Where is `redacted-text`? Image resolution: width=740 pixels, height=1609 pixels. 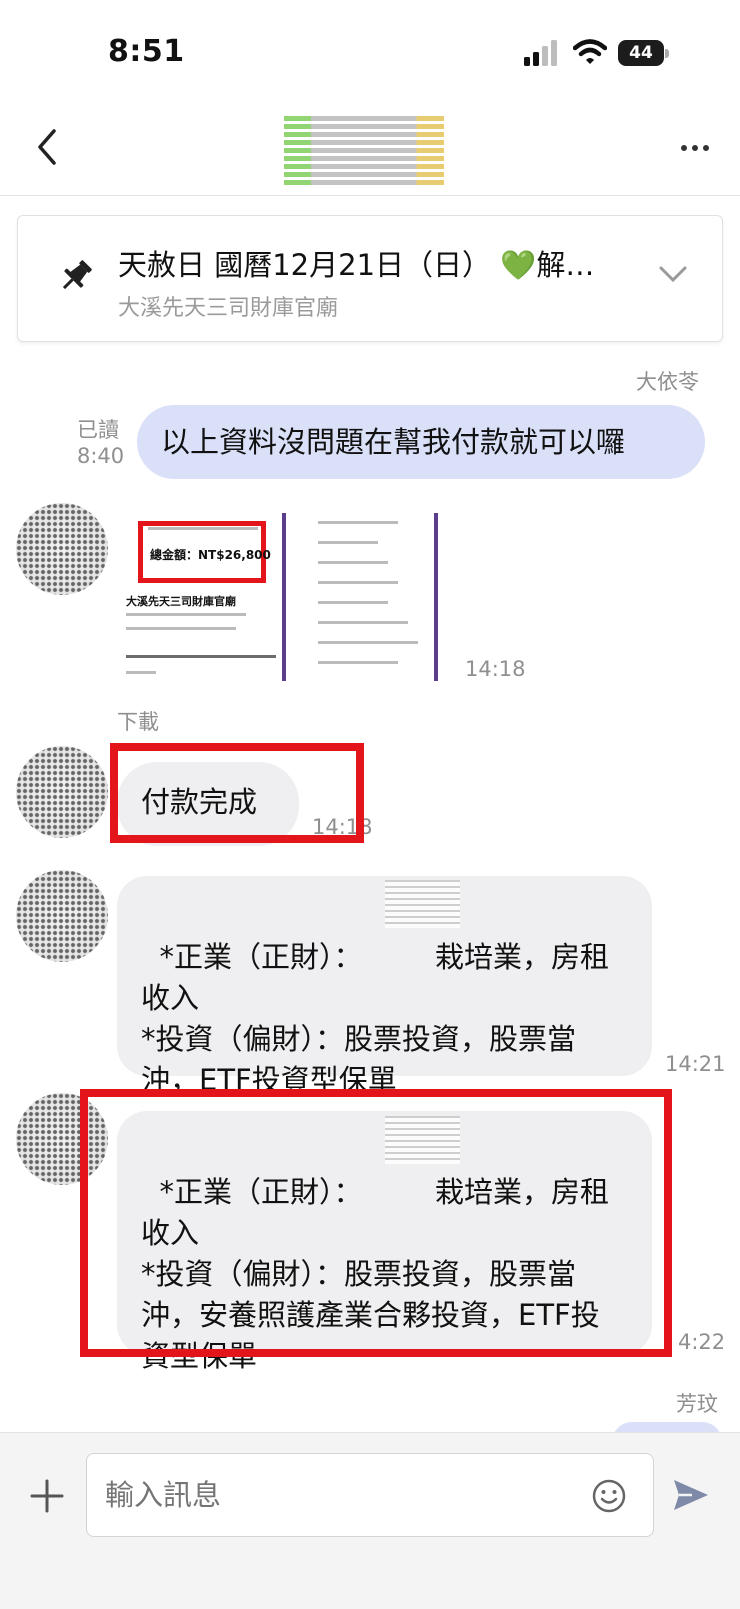 redacted-text is located at coordinates (422, 904).